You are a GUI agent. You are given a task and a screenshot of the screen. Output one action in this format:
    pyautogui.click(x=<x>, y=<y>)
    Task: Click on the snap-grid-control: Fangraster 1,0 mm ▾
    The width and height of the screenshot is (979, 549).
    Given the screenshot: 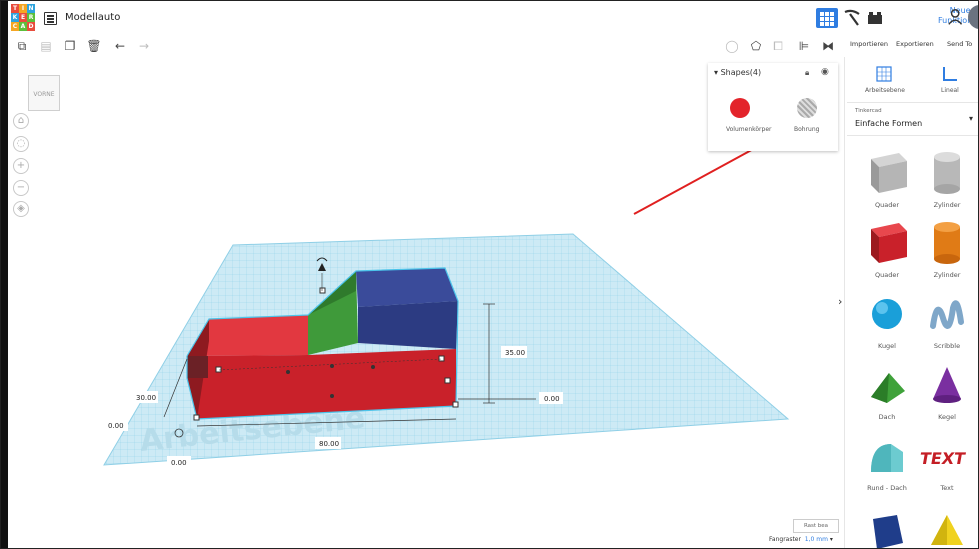 What is the action you would take?
    pyautogui.click(x=801, y=539)
    